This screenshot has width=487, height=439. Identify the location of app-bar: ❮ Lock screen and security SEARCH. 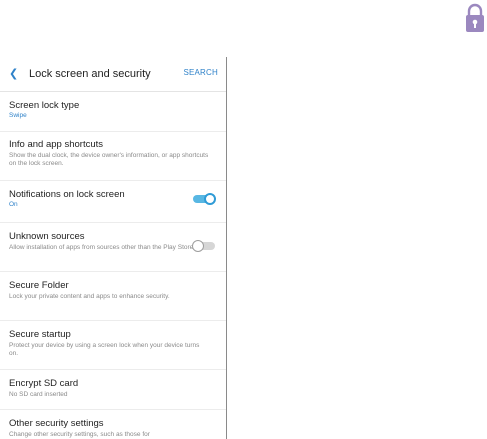
(113, 74).